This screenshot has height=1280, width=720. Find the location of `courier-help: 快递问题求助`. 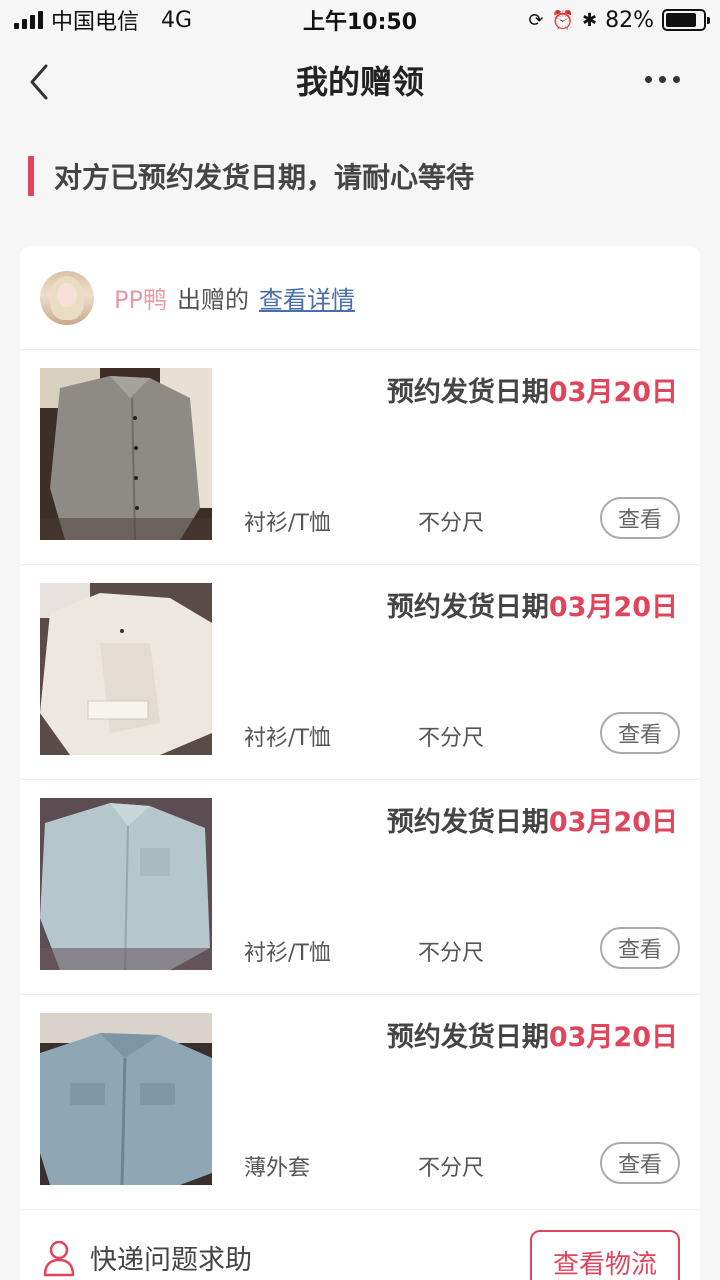

courier-help: 快递问题求助 is located at coordinates (147, 1257).